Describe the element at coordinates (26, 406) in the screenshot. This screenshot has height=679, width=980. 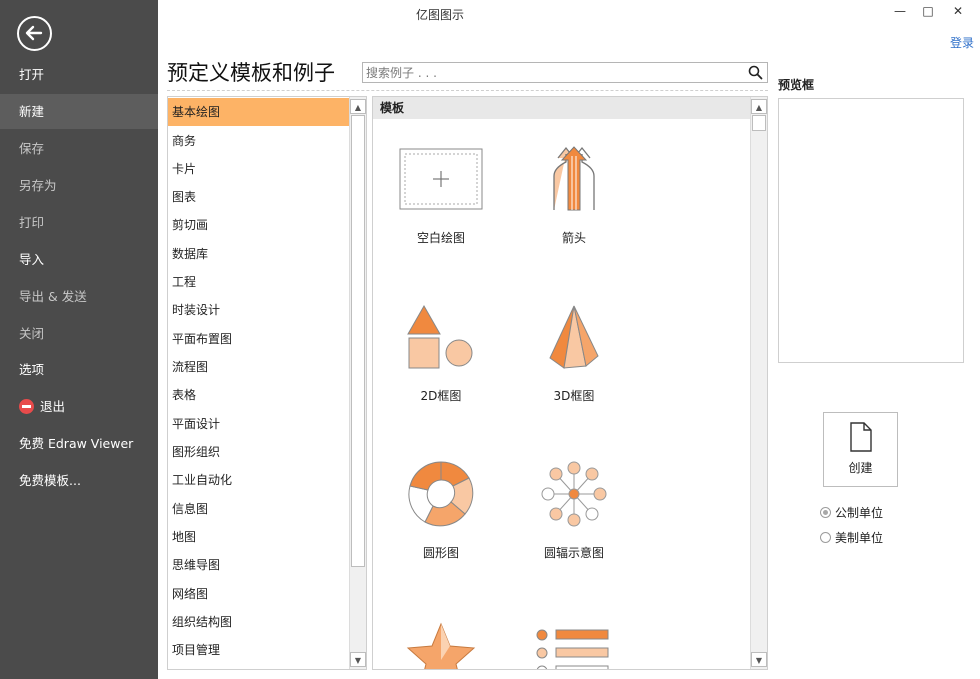
I see `exit-icon` at that location.